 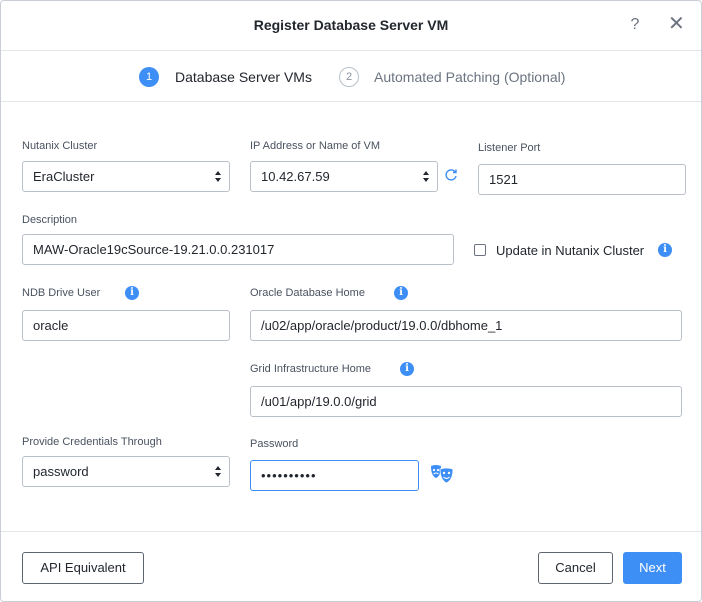 What do you see at coordinates (238, 249) in the screenshot?
I see `description-input: MAW-Oracle19cSource-19.21.0.0.231017` at bounding box center [238, 249].